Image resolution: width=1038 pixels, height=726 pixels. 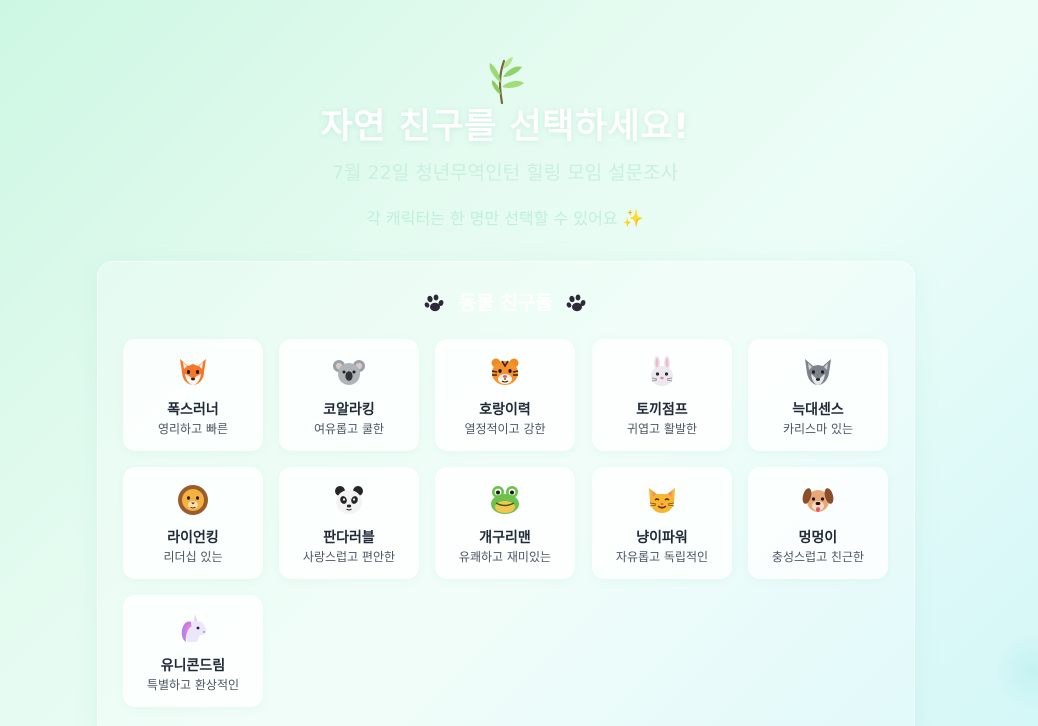 What do you see at coordinates (662, 523) in the screenshot?
I see `animal-card-cat: 냥이파워 자유롭고 독립적인` at bounding box center [662, 523].